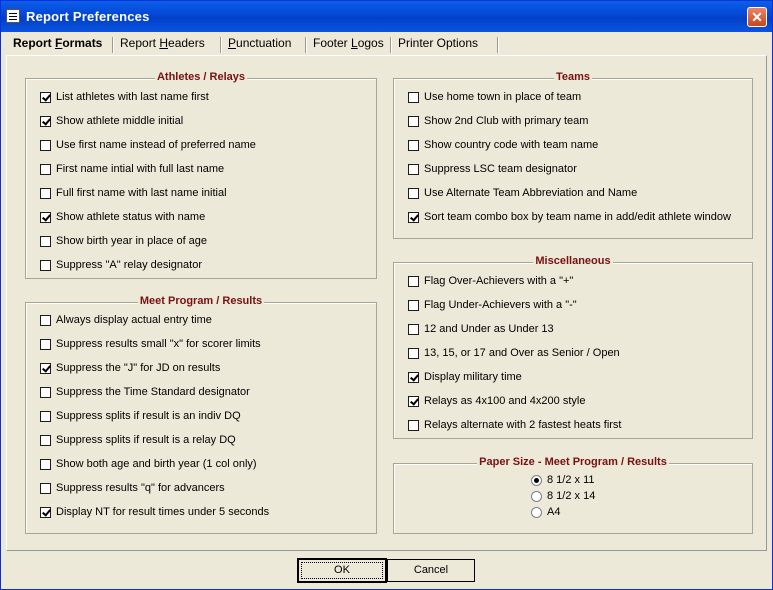  Describe the element at coordinates (536, 480) in the screenshot. I see `radio-selected` at that location.